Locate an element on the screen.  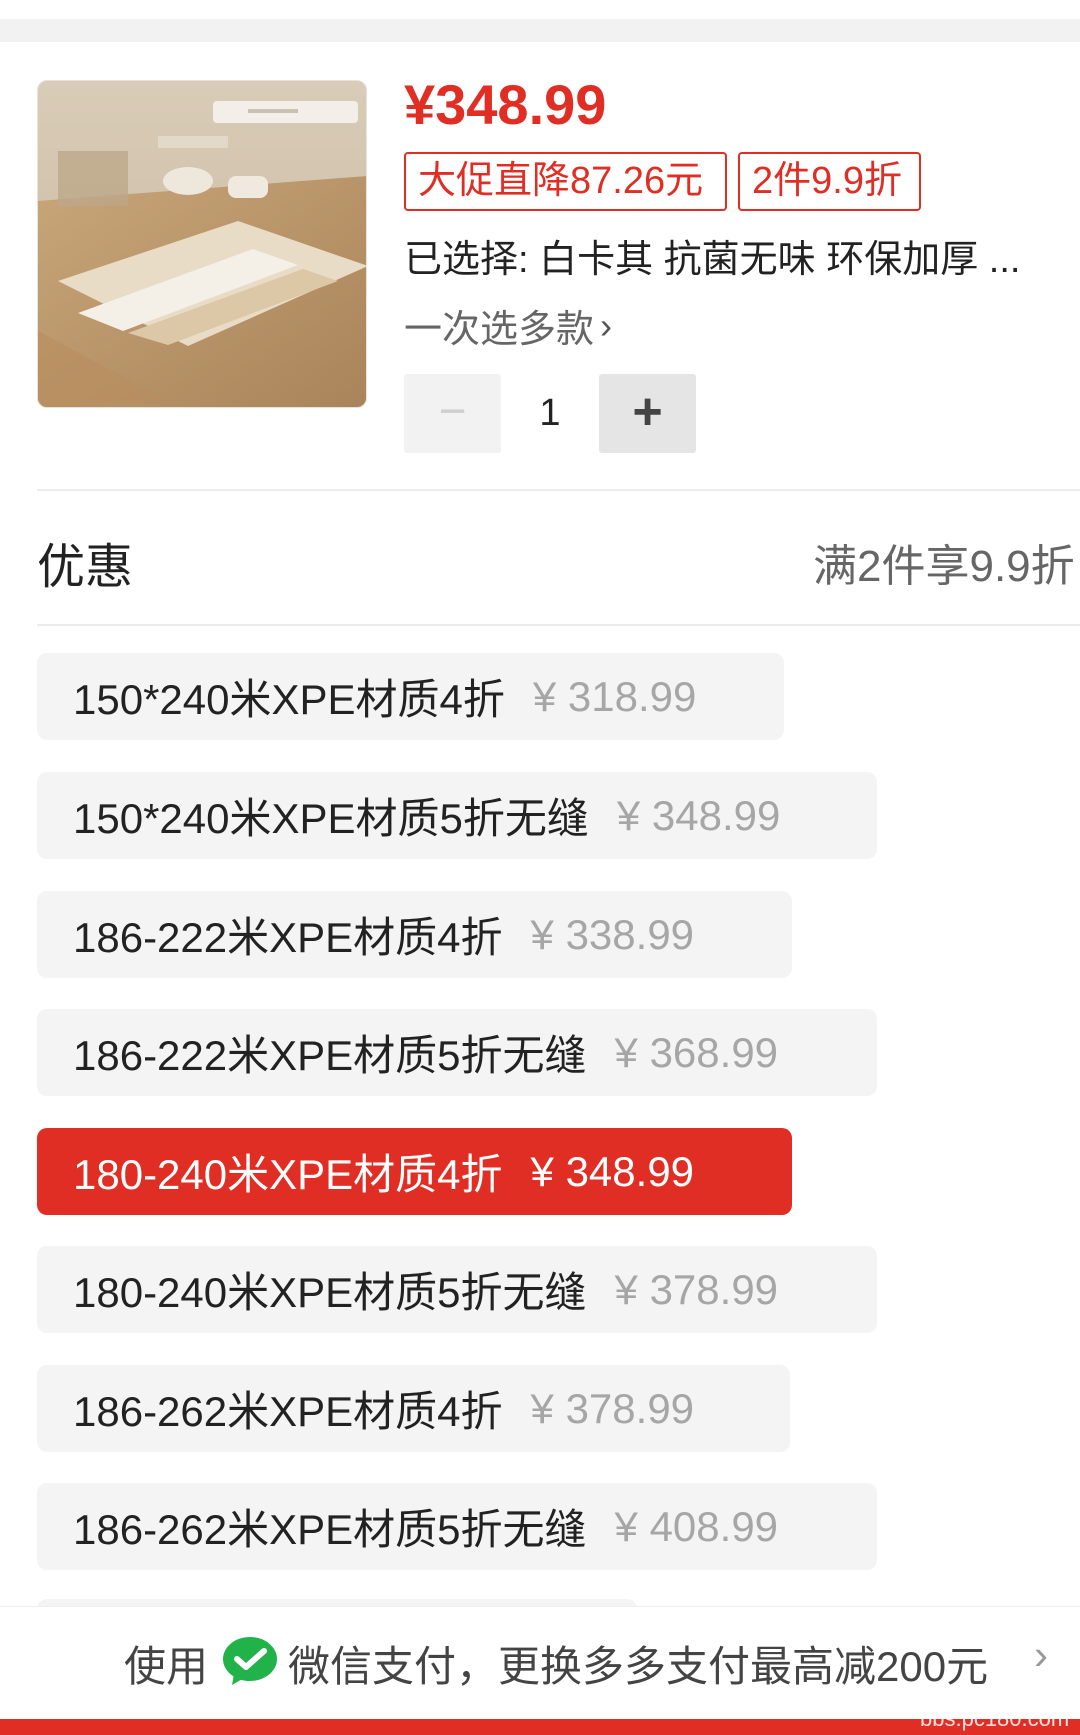
sku-option-price: ¥ 368.99 is located at coordinates (696, 1052).